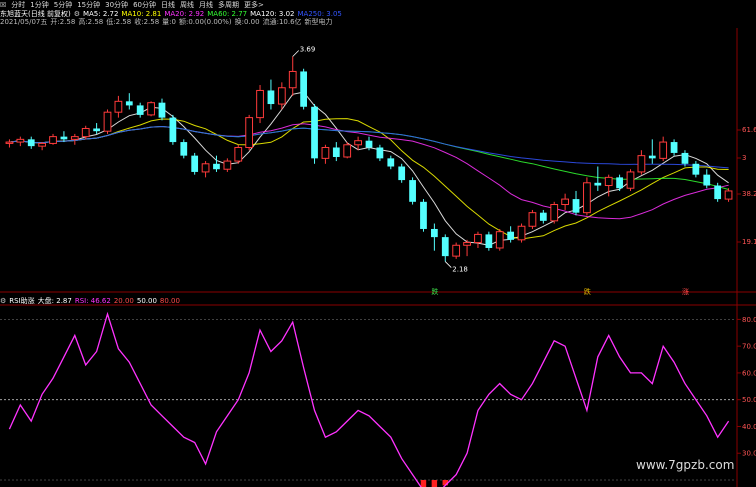 The height and width of the screenshot is (487, 756). I want to click on high-label: 3.69, so click(308, 50).